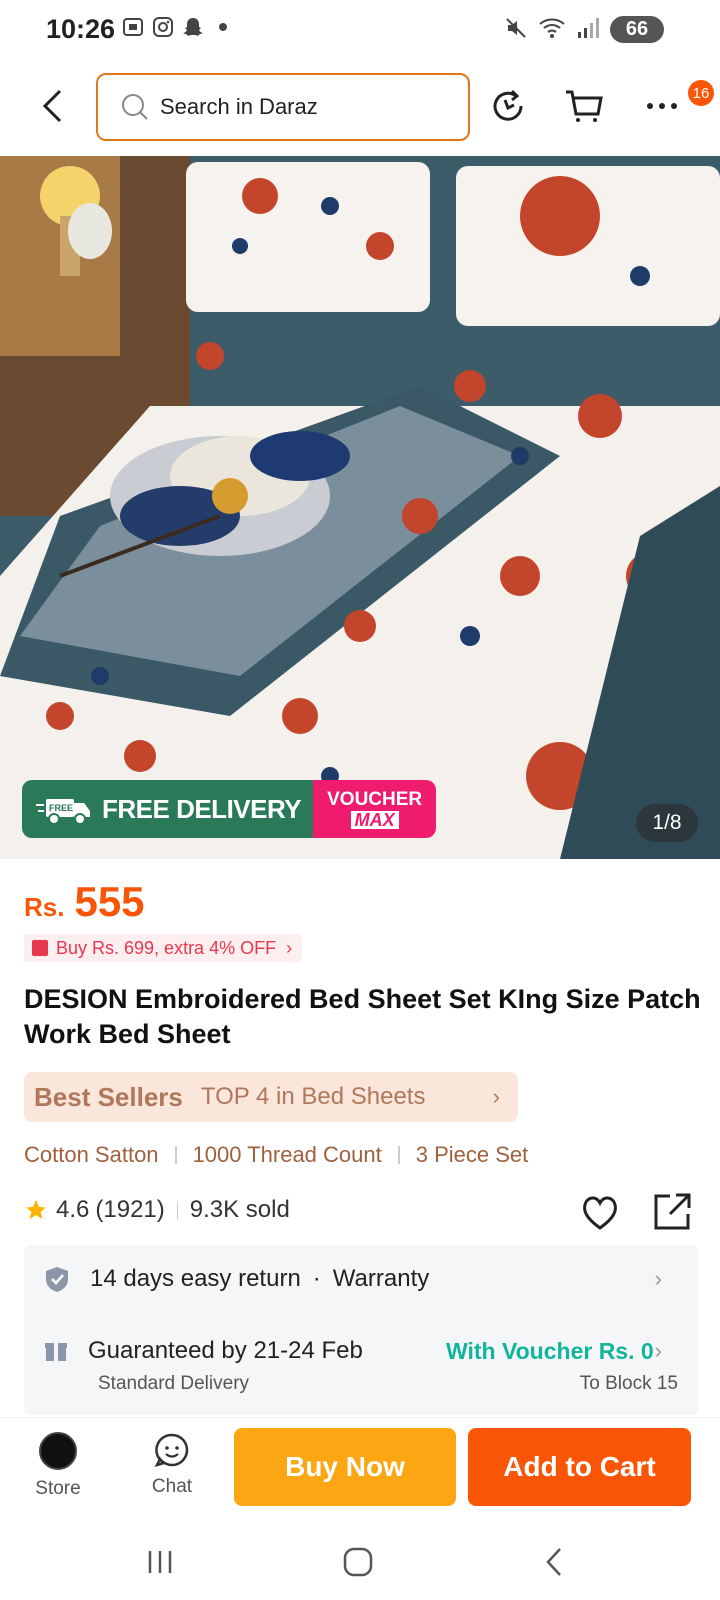  Describe the element at coordinates (223, 27) in the screenshot. I see `dot-icon` at that location.